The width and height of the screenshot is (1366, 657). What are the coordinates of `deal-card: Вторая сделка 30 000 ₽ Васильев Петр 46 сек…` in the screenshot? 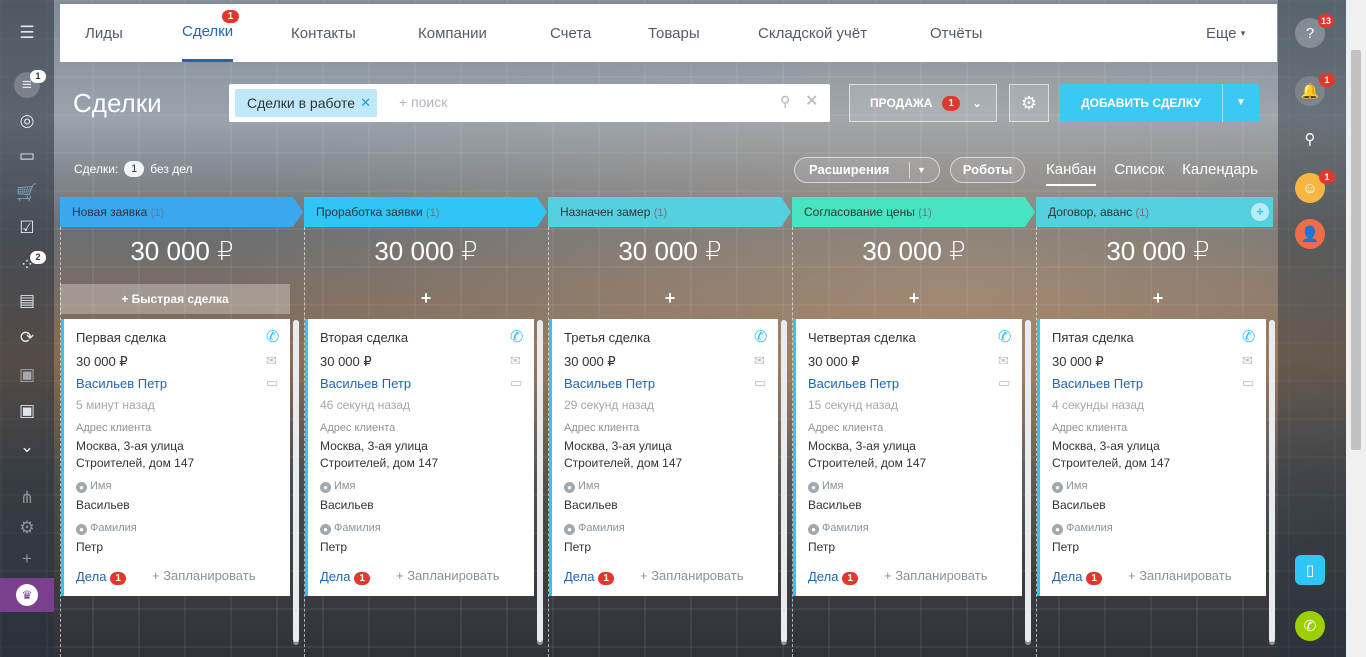 It's located at (419, 457).